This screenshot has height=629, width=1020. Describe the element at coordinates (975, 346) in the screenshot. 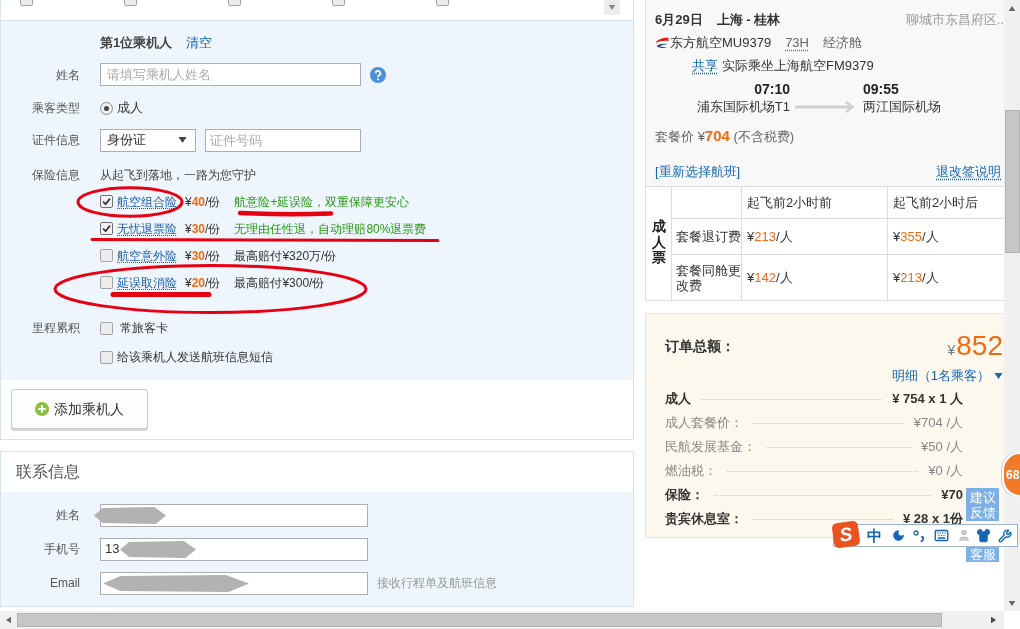

I see `order-total-amount: ¥852` at that location.